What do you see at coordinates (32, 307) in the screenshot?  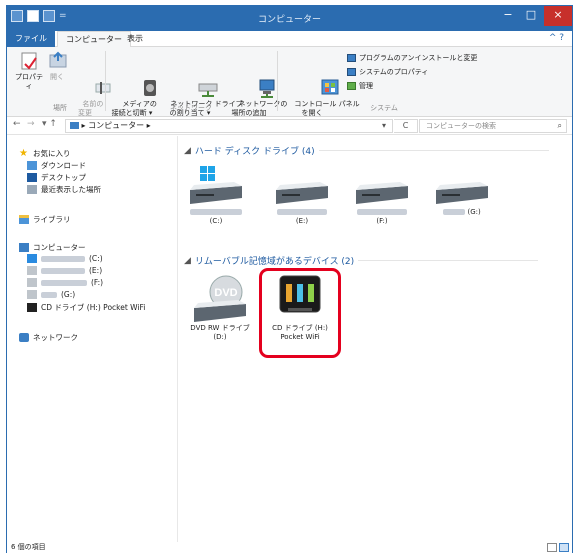 I see `cd-drive-icon` at bounding box center [32, 307].